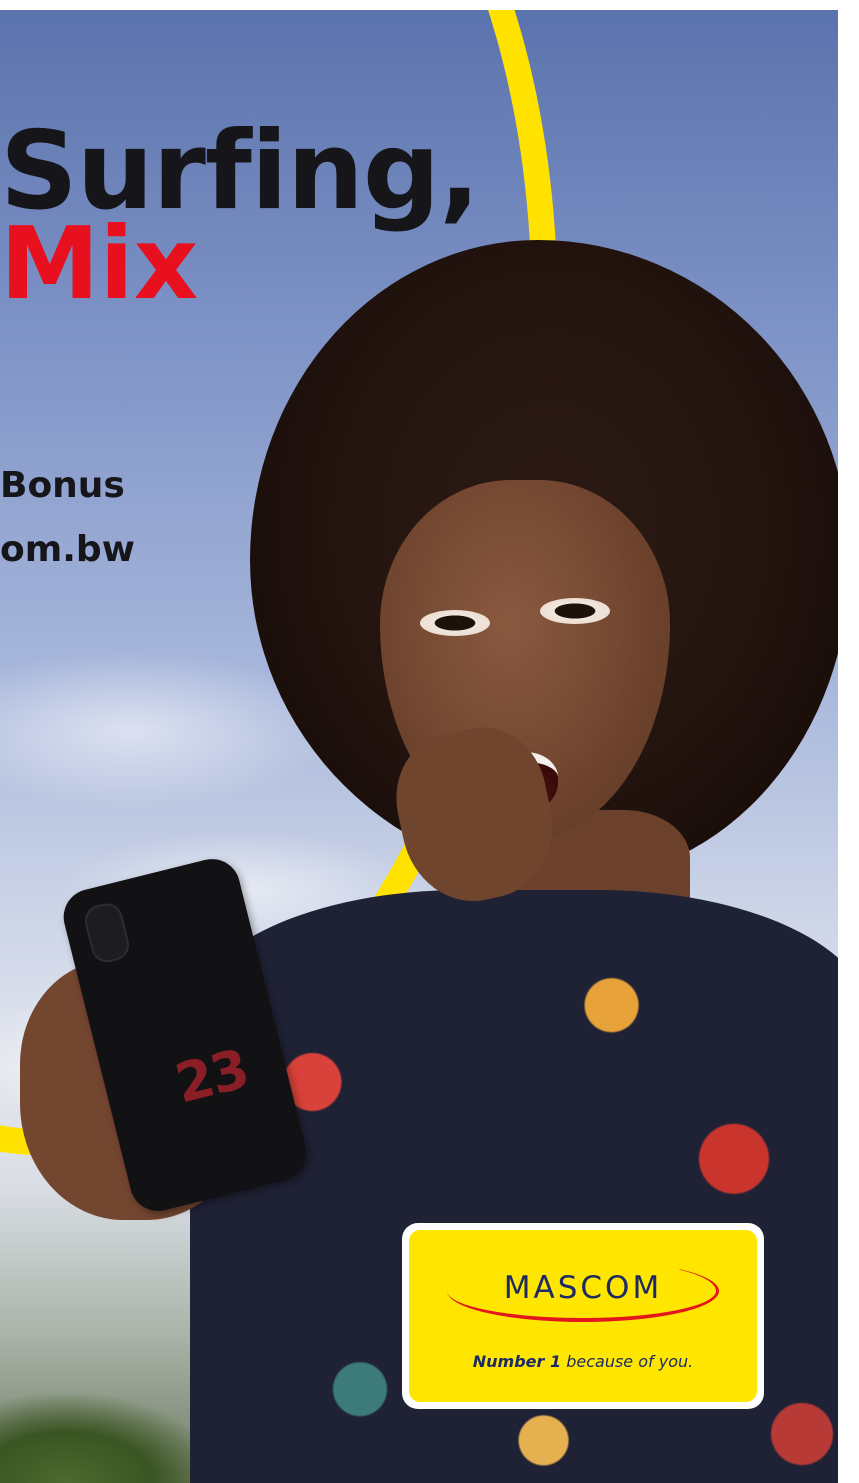 The height and width of the screenshot is (1483, 859). What do you see at coordinates (99, 263) in the screenshot?
I see `headline-line-2: Mix` at bounding box center [99, 263].